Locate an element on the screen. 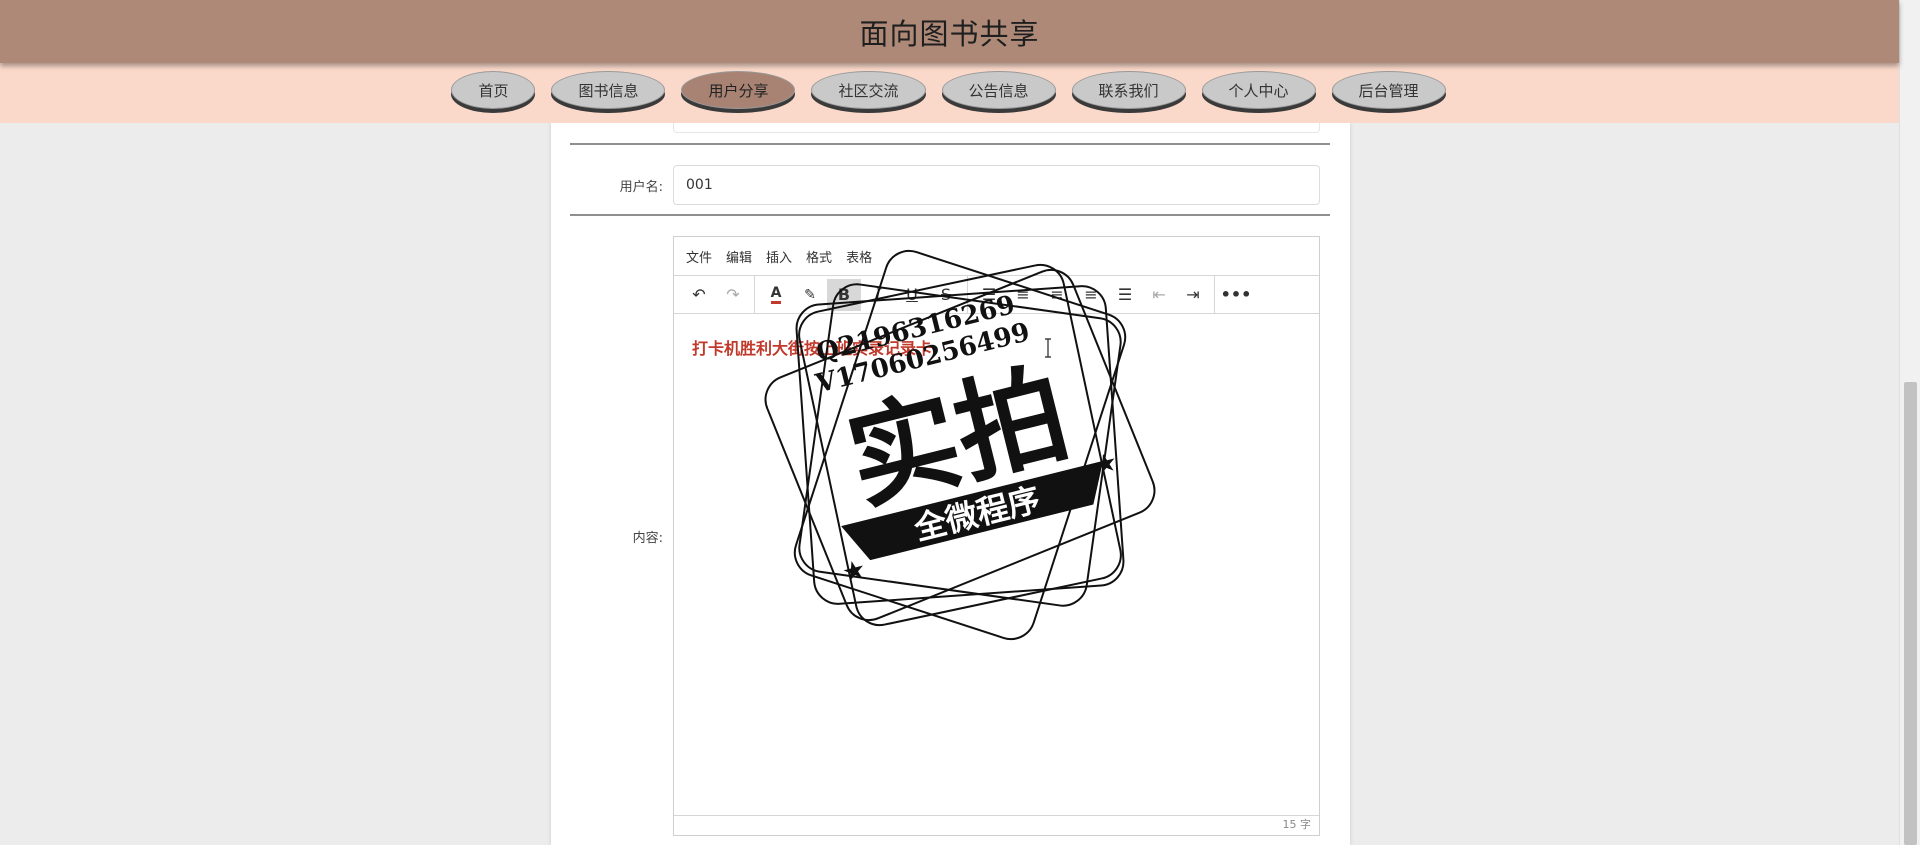 This screenshot has width=1920, height=845. main-nav: 首页 图书信息 用户分享 社区交流 公告信息 联系我们 个人中心 后台管理 is located at coordinates (949, 93).